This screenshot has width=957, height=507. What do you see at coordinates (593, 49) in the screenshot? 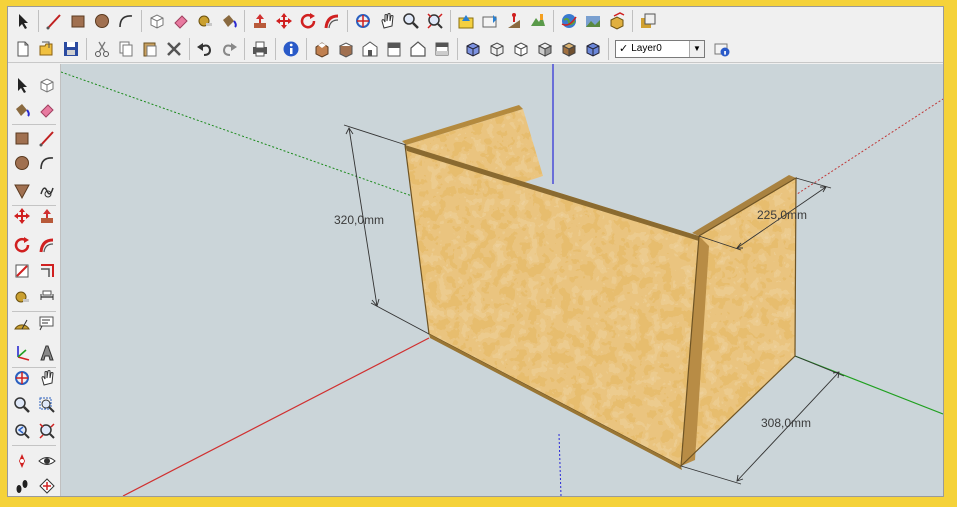
I see `monochrome-button` at bounding box center [593, 49].